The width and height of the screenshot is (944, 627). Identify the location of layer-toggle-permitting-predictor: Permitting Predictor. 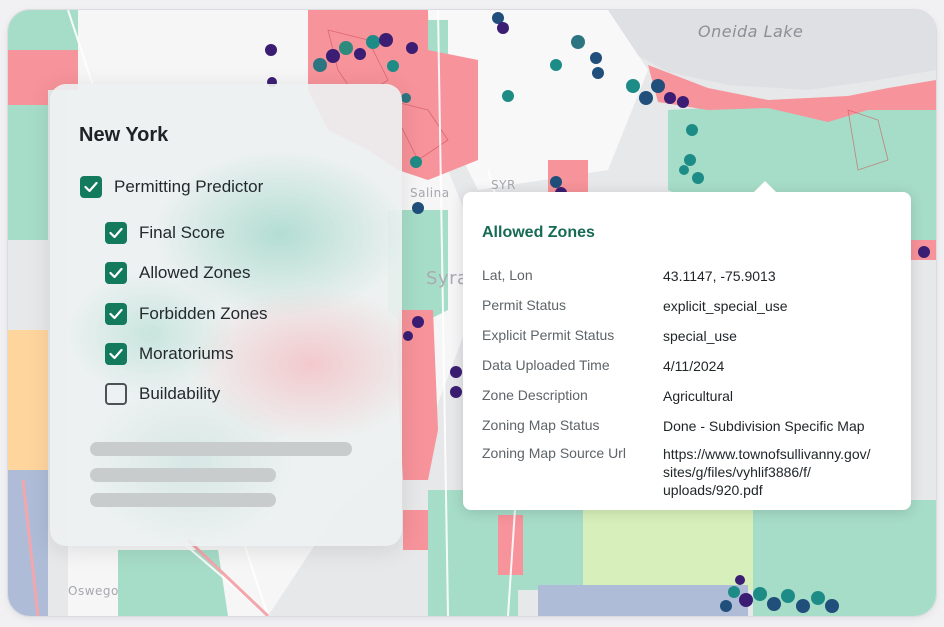
(171, 187).